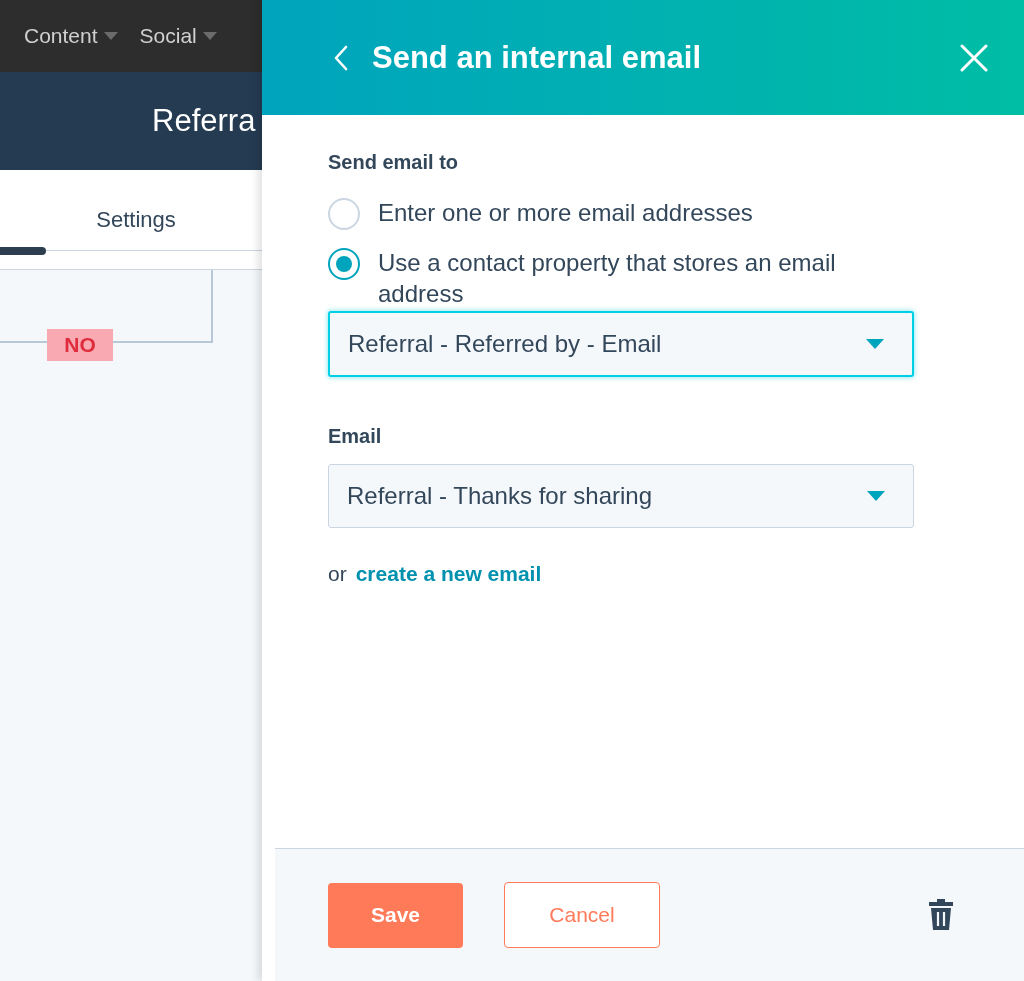 The image size is (1024, 981). What do you see at coordinates (621, 496) in the screenshot?
I see `dropdown: Referral - Thanks for sharing` at bounding box center [621, 496].